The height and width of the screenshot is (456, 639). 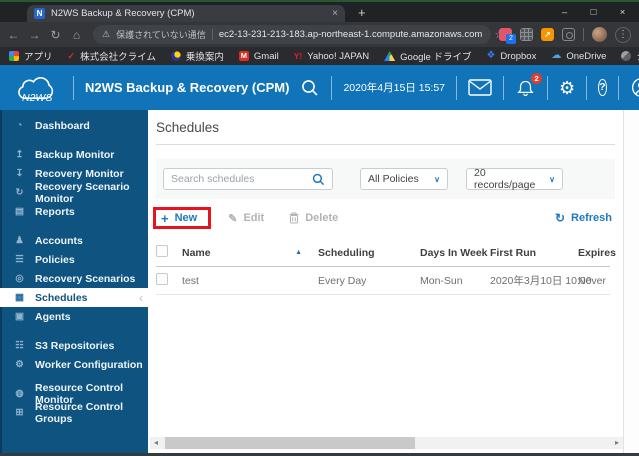 What do you see at coordinates (74, 345) in the screenshot?
I see `sidebar-item-s3-repositories: ☷ S3 Repositories` at bounding box center [74, 345].